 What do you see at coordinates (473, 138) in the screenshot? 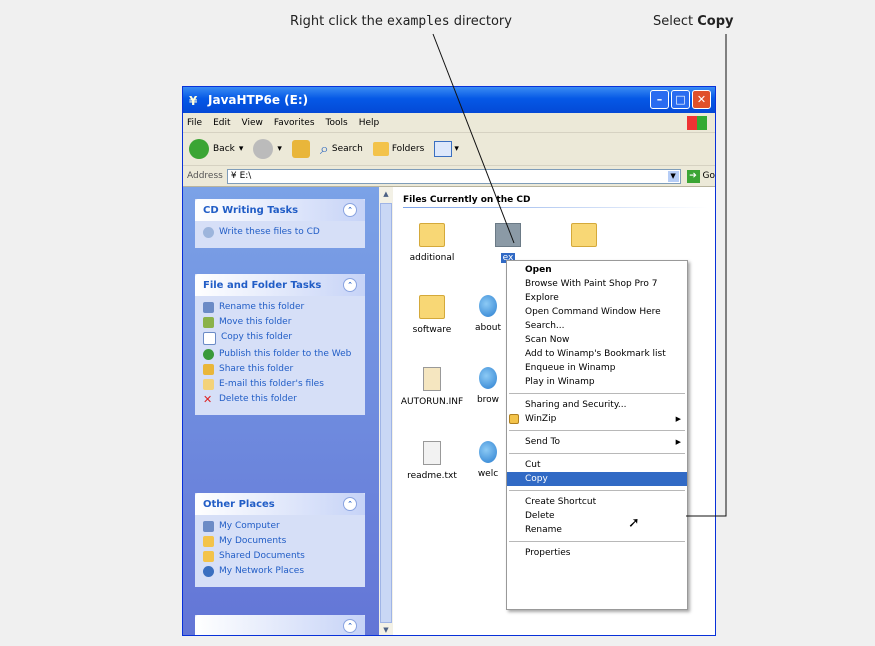
I see `callout-line-examples` at bounding box center [473, 138].